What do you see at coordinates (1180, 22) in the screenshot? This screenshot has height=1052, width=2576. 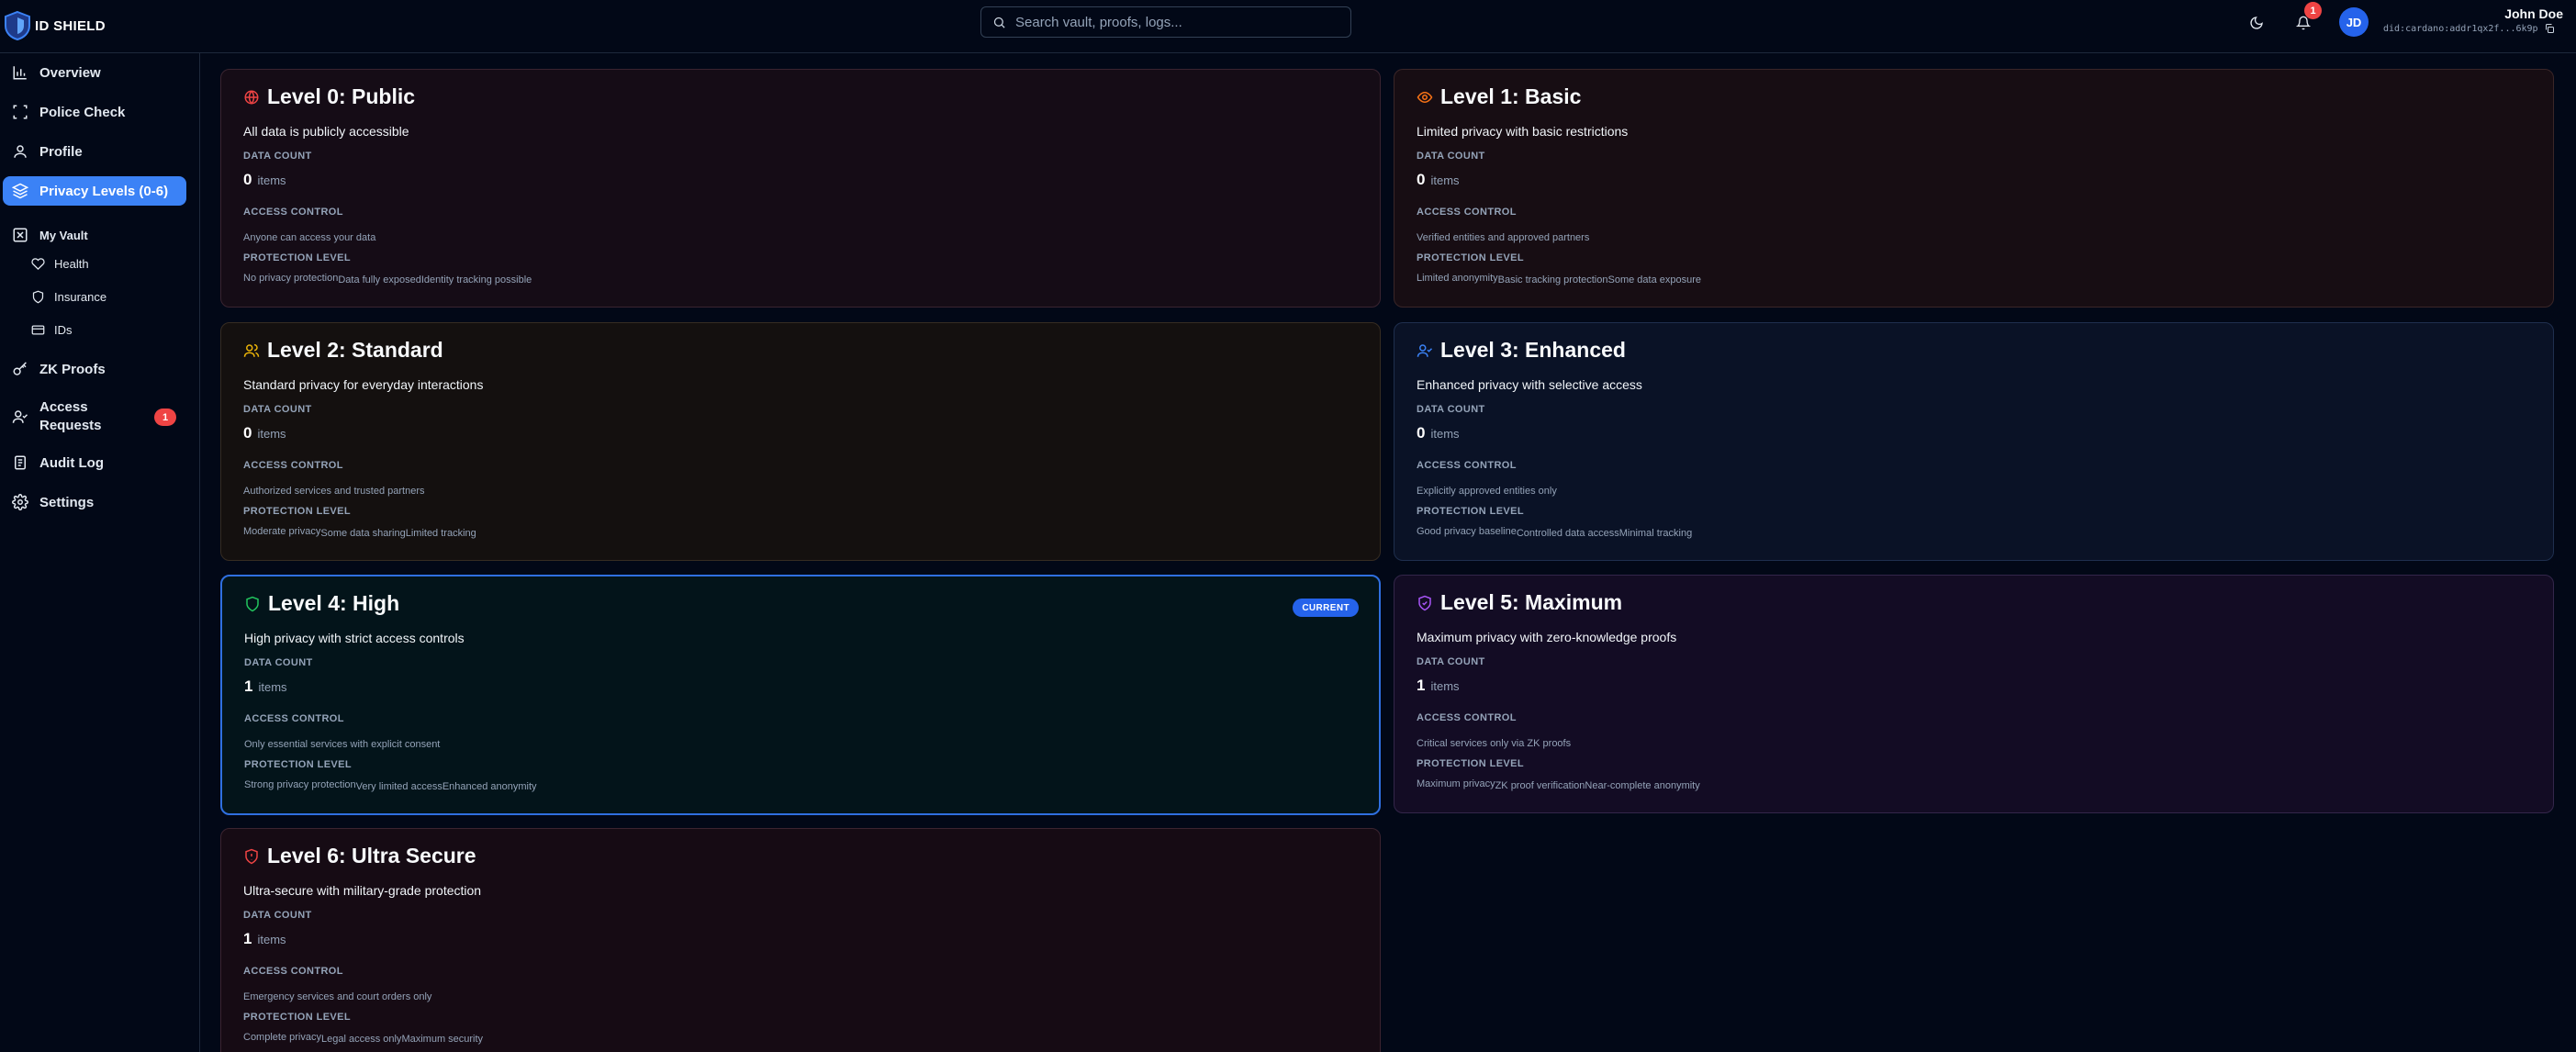 I see `search-input` at bounding box center [1180, 22].